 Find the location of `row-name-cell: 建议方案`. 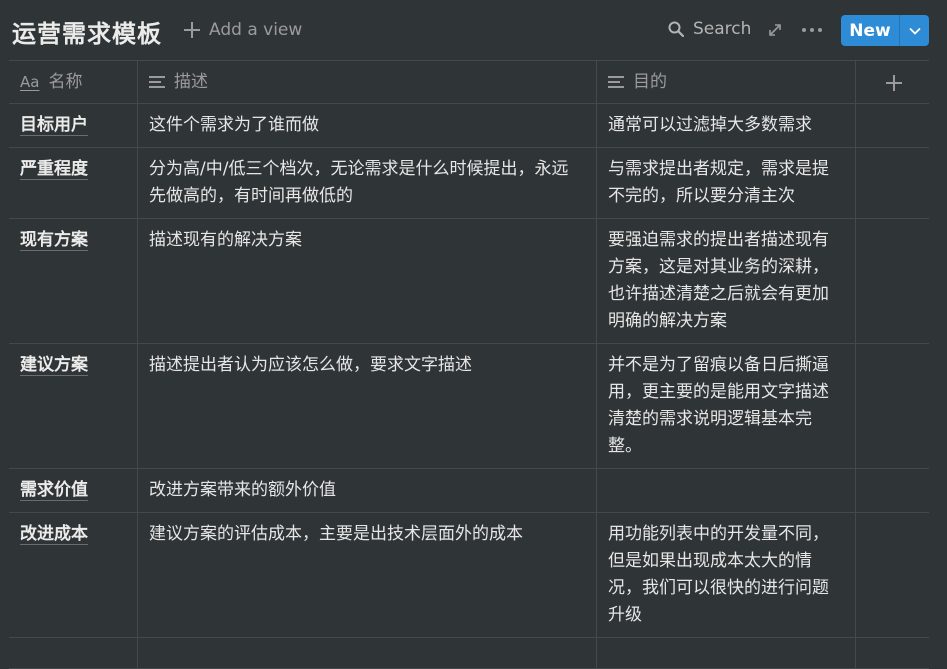

row-name-cell: 建议方案 is located at coordinates (73, 406).